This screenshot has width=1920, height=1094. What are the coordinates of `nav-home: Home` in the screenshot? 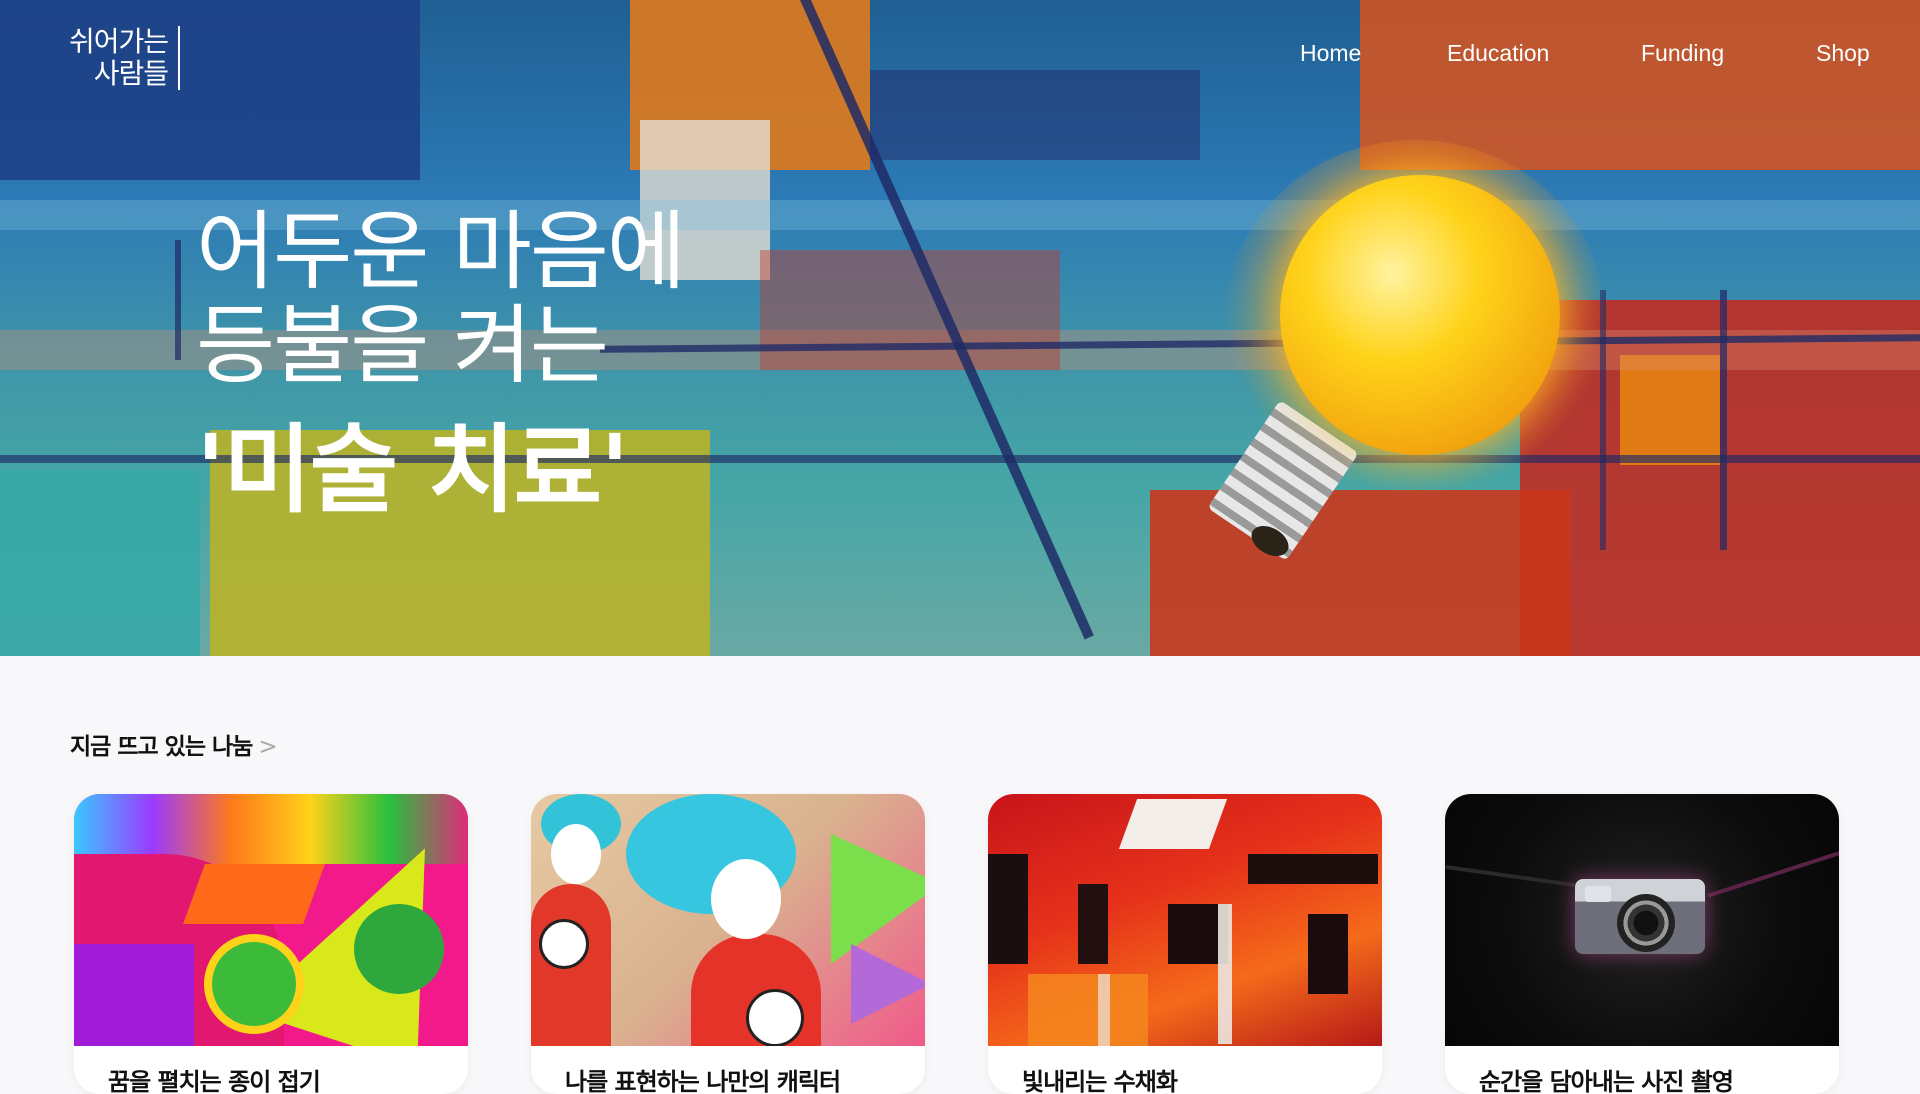 It's located at (1330, 53).